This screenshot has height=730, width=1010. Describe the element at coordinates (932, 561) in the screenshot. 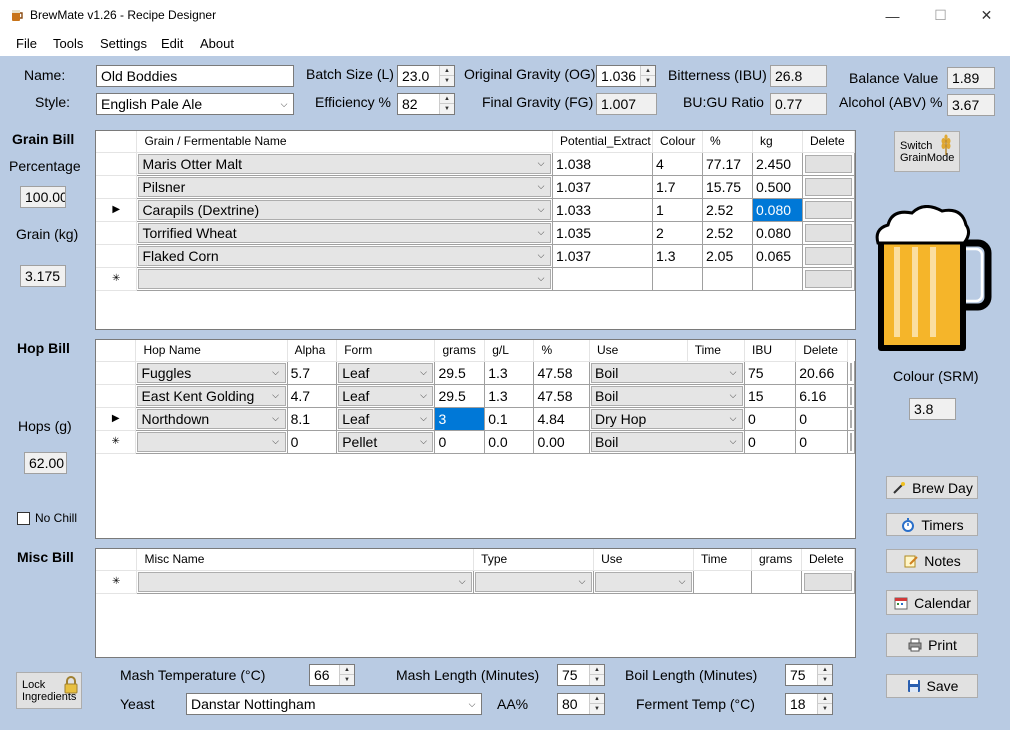

I see `notes-button: Notes` at that location.